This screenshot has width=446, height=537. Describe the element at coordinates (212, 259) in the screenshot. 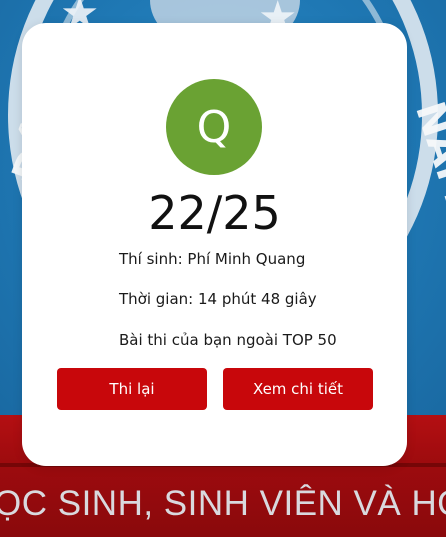

I see `candidate-name: Thí sinh: Phí Minh Quang` at that location.